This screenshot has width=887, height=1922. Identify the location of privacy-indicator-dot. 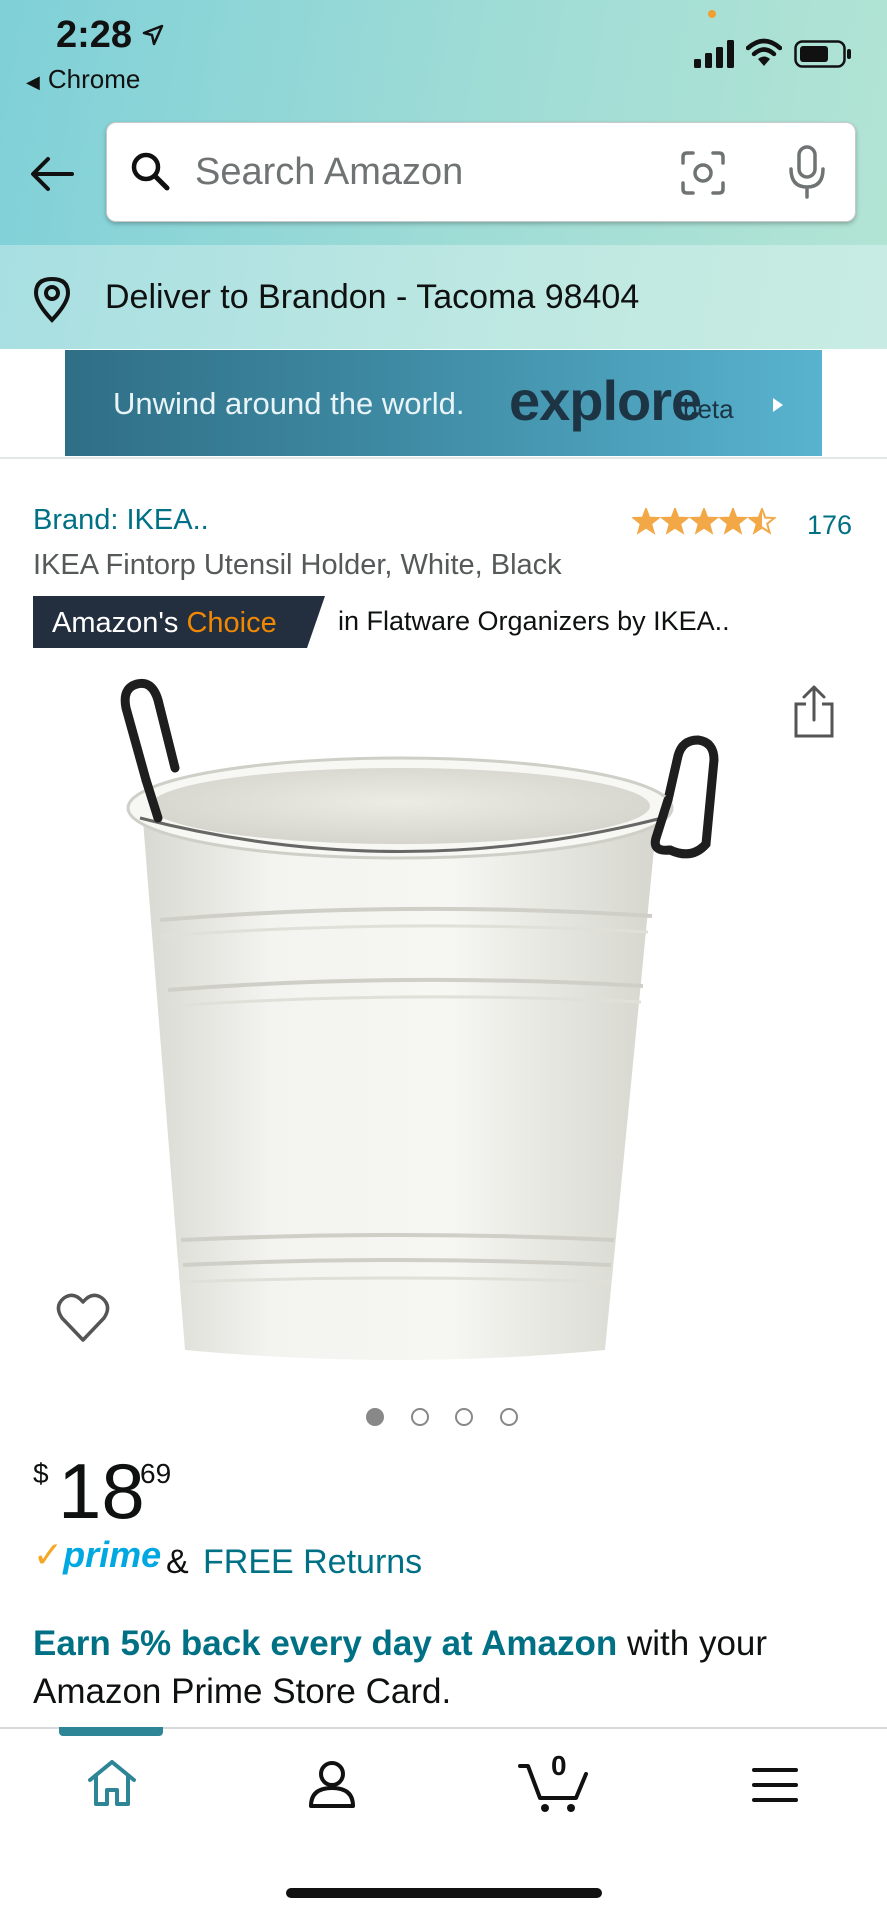
(712, 14).